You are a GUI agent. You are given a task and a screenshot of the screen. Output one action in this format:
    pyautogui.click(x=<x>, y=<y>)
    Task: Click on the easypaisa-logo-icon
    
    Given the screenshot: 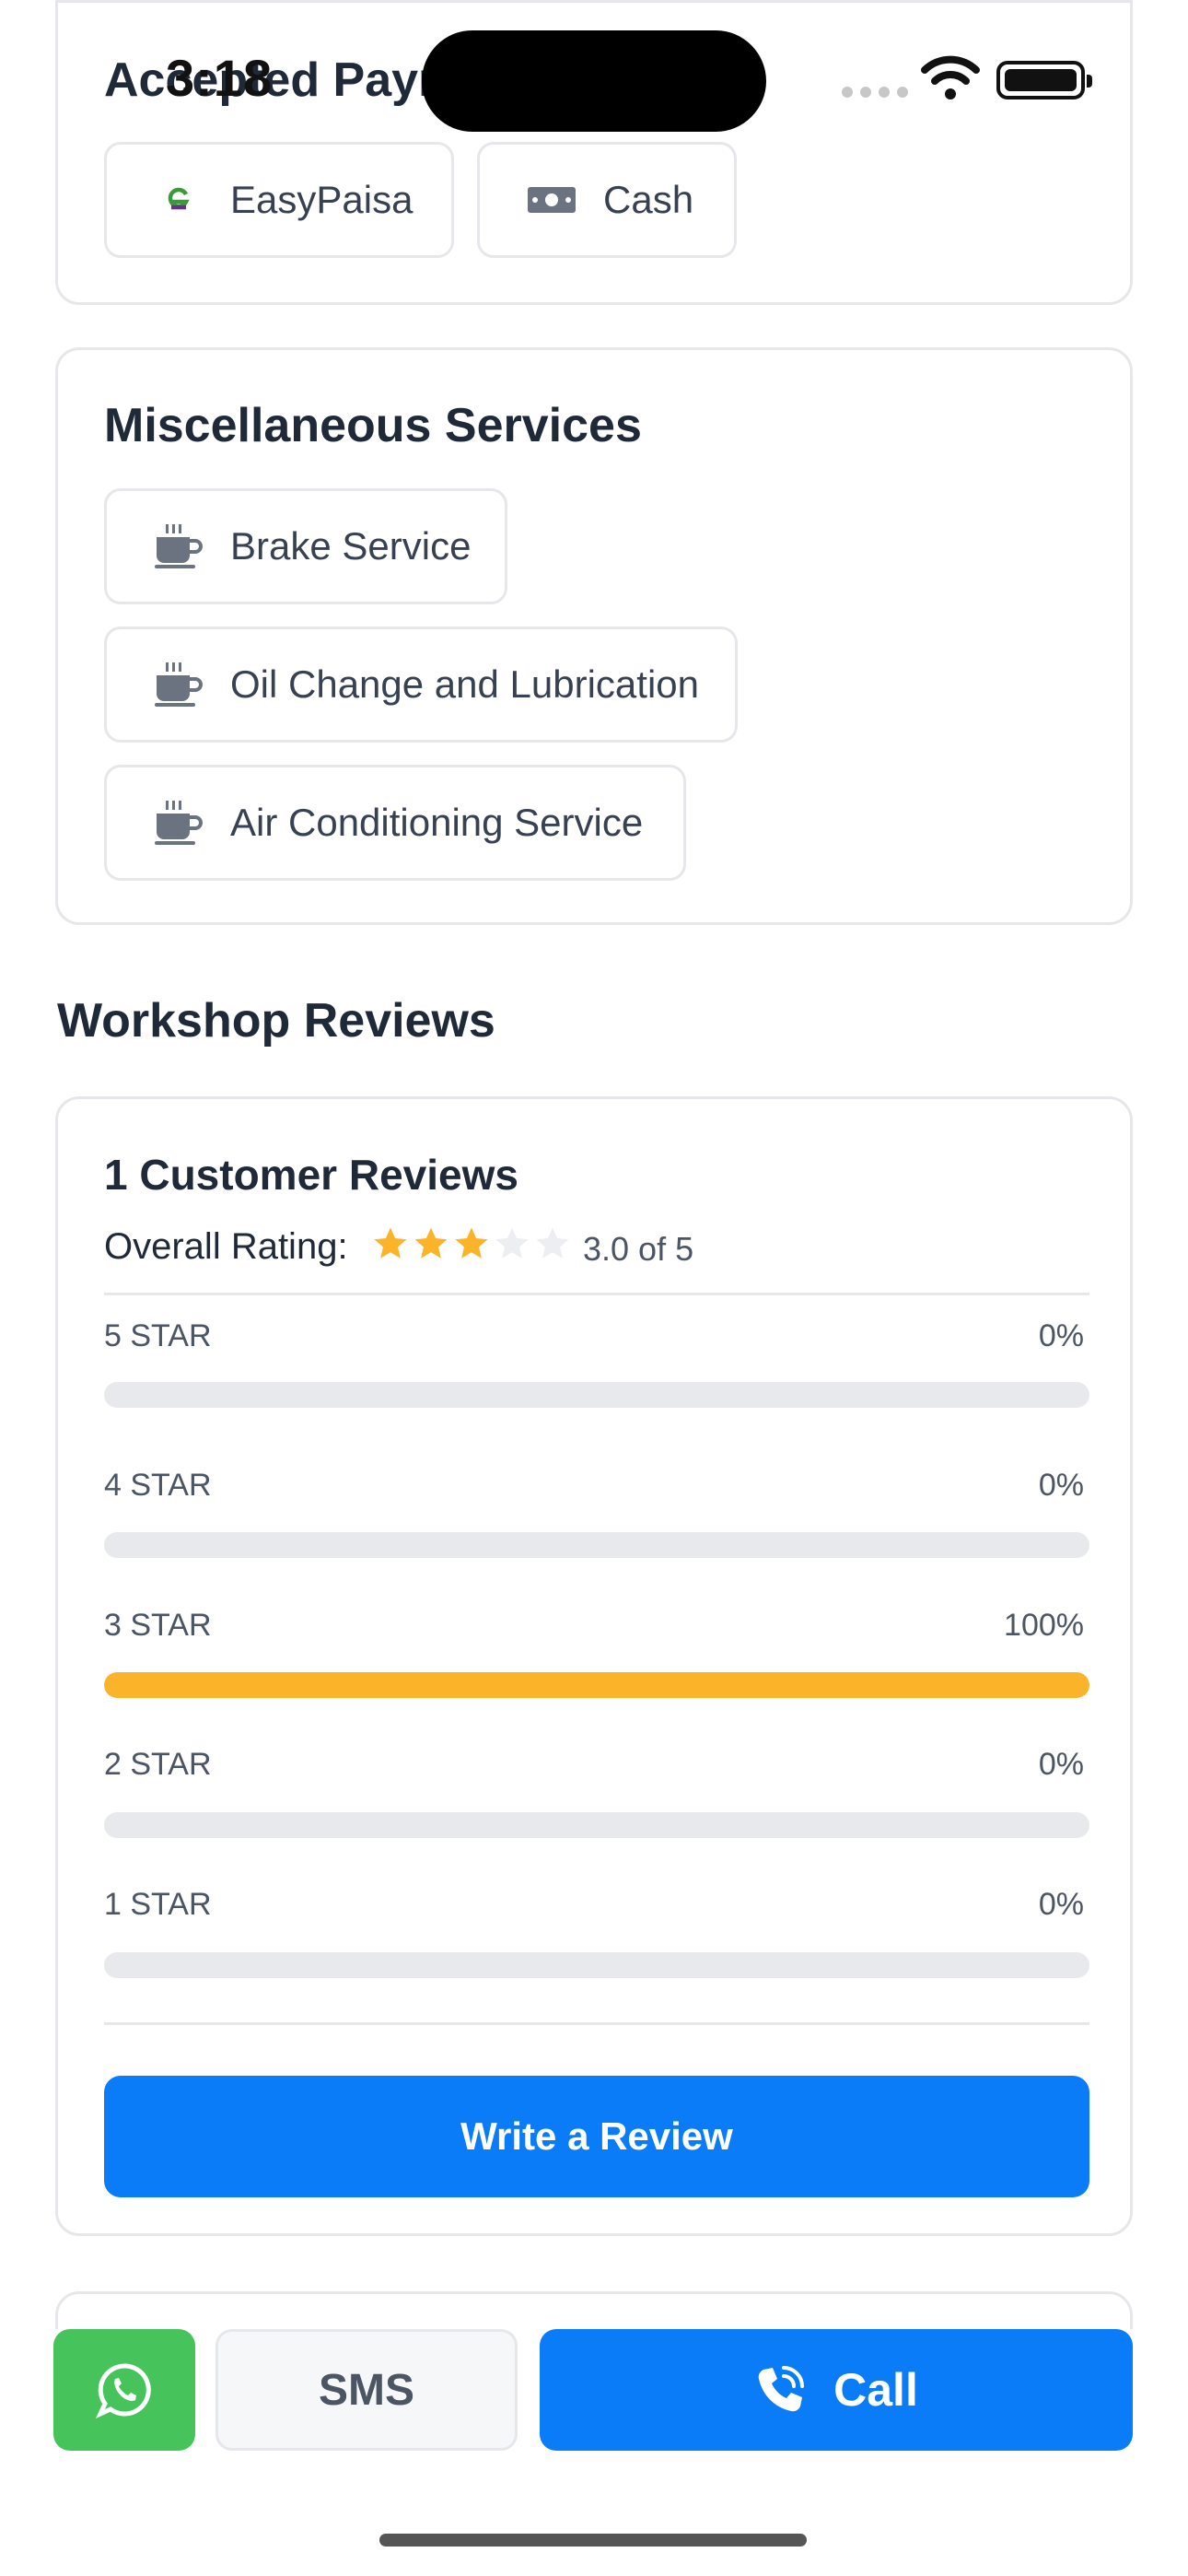 What is the action you would take?
    pyautogui.click(x=178, y=200)
    